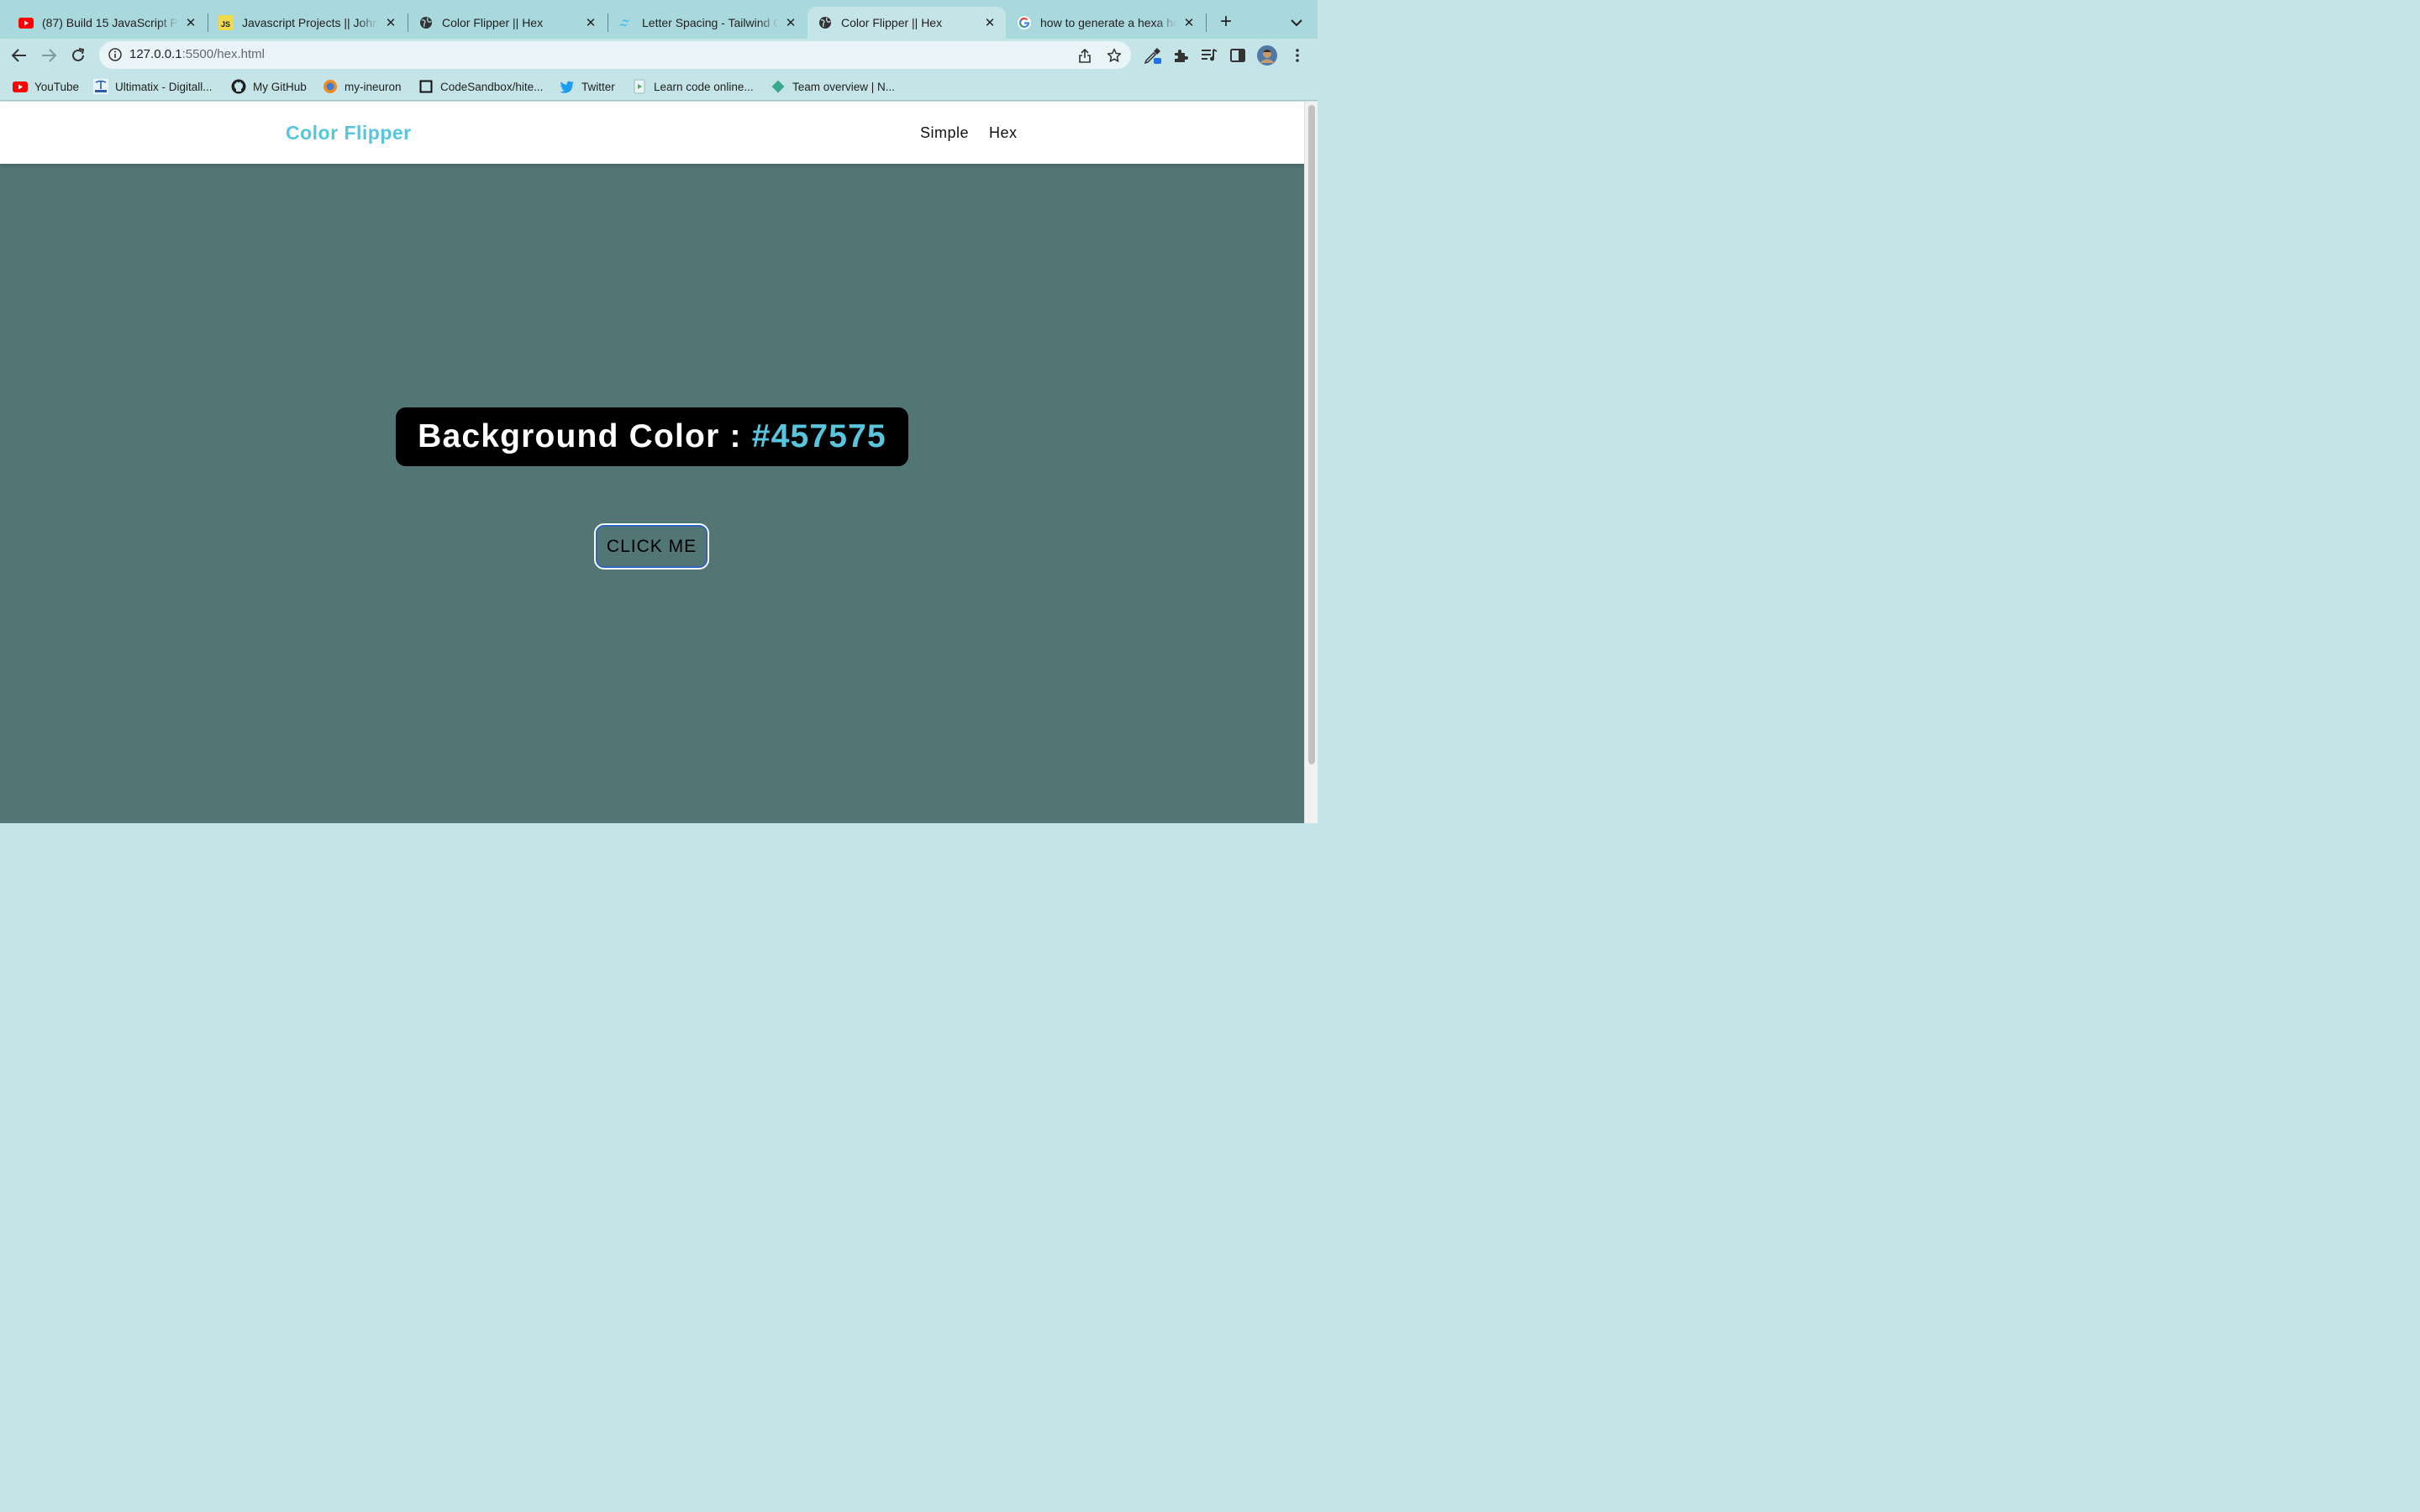 This screenshot has height=1512, width=2420. What do you see at coordinates (615, 55) in the screenshot?
I see `address-bar: 127.0.0.1:5500/hex.html` at bounding box center [615, 55].